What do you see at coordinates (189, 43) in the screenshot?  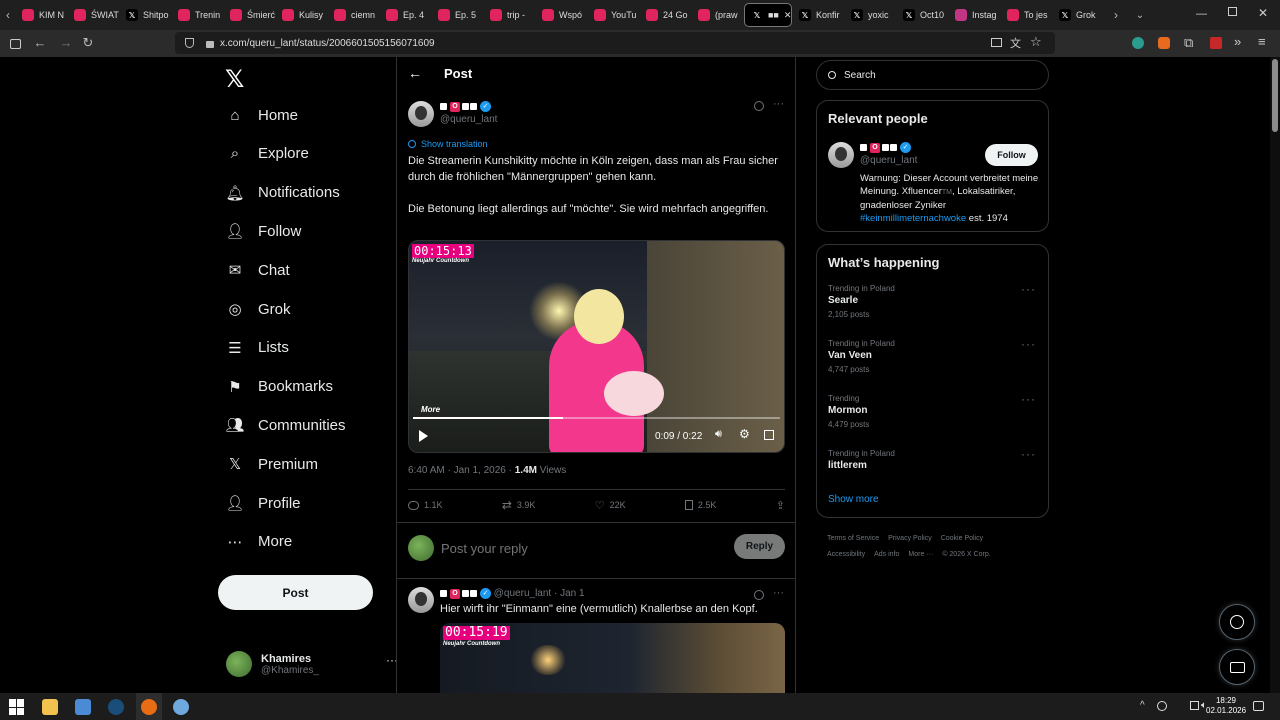 I see `shield-icon` at bounding box center [189, 43].